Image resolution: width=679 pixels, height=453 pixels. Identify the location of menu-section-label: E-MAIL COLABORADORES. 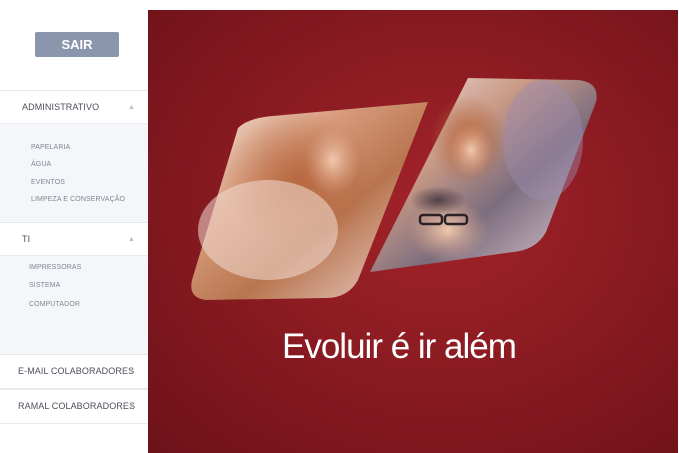
(76, 371).